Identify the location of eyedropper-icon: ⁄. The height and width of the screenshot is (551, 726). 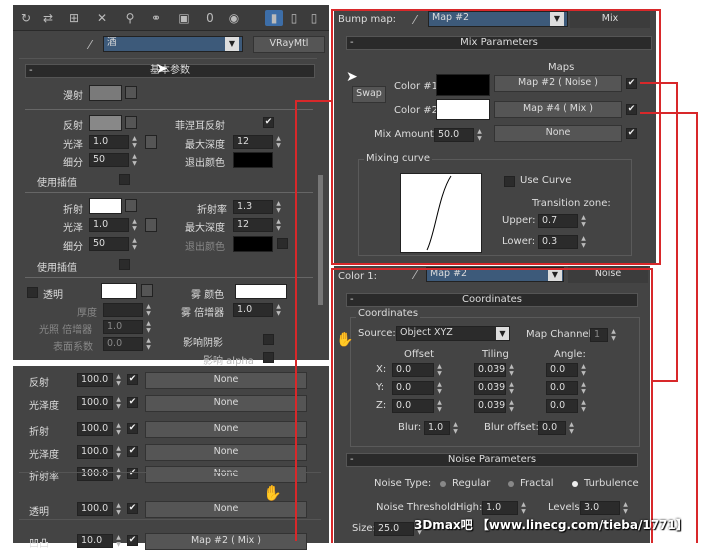
(90, 45).